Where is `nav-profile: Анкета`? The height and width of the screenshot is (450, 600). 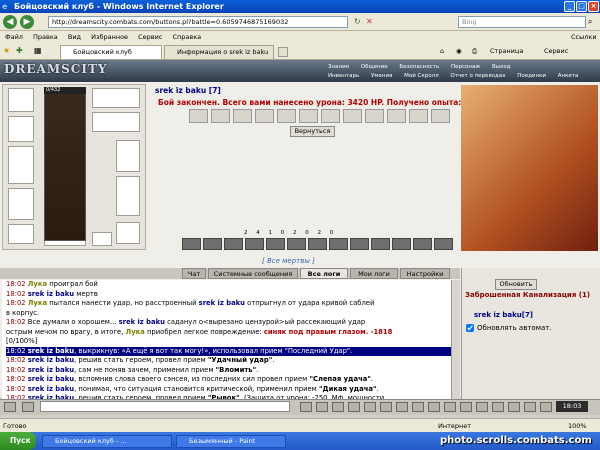 nav-profile: Анкета is located at coordinates (568, 76).